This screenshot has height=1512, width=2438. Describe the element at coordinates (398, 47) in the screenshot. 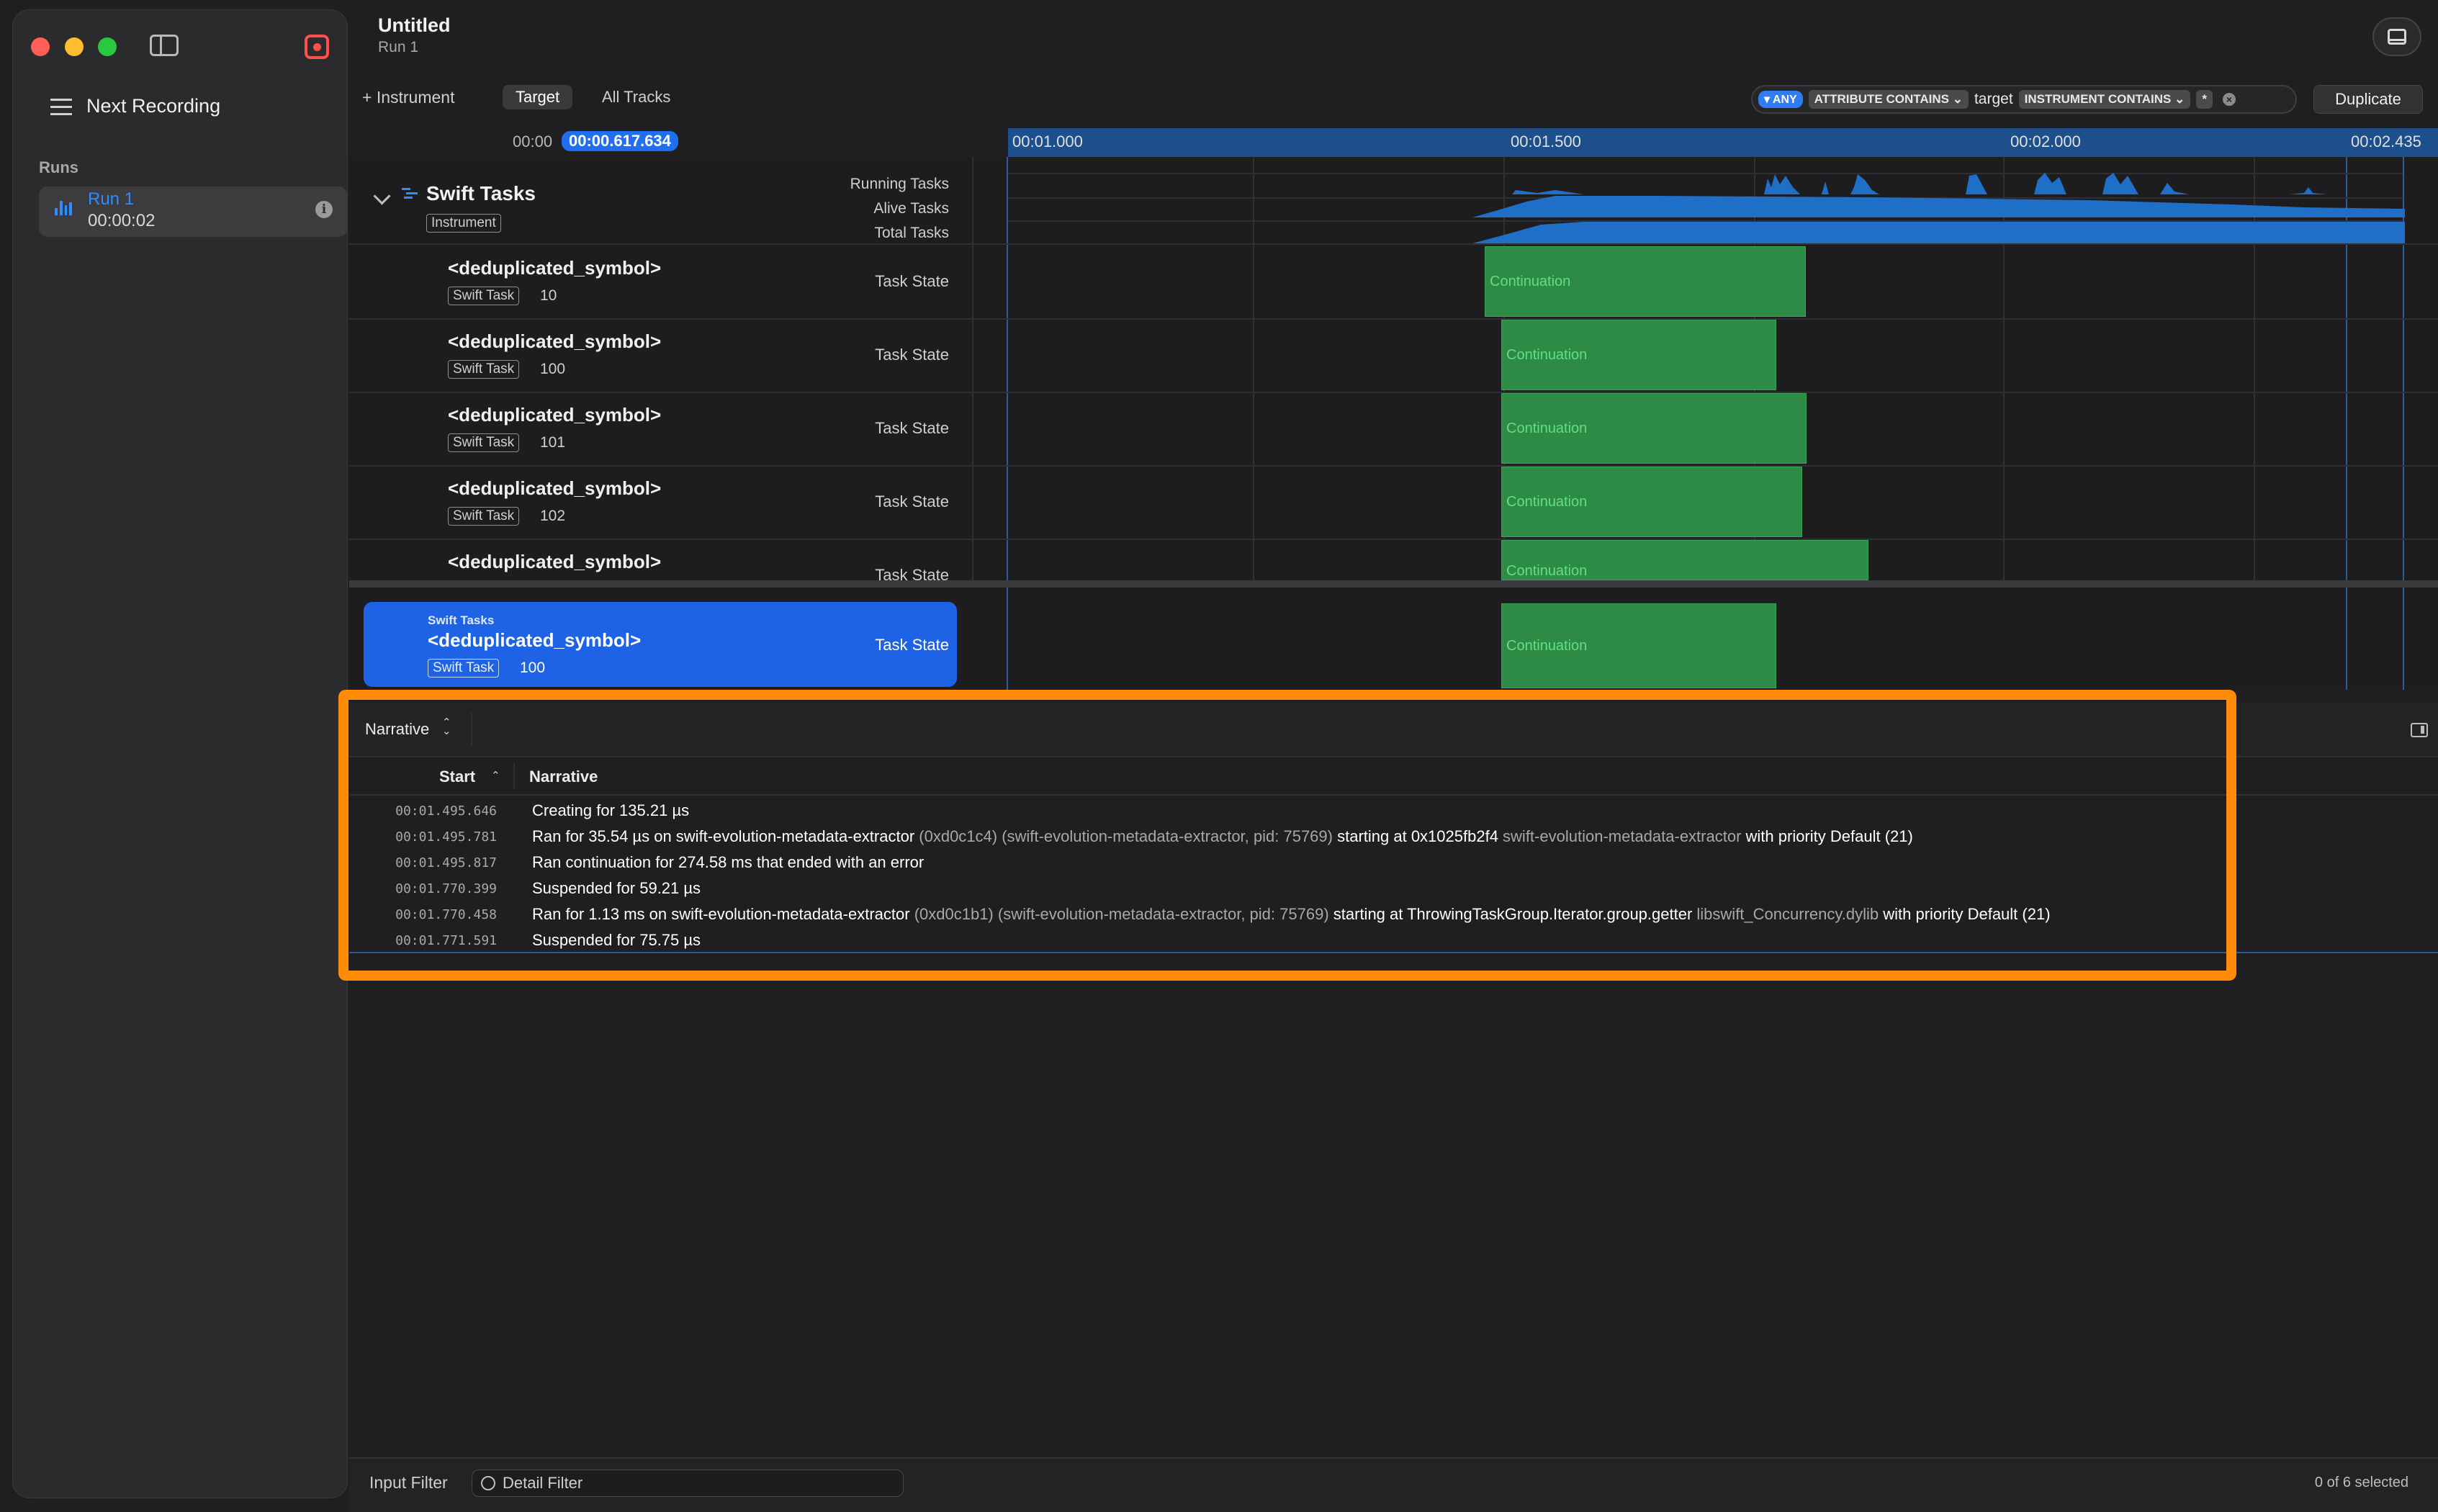

I see `document-subtitle: Run 1` at that location.